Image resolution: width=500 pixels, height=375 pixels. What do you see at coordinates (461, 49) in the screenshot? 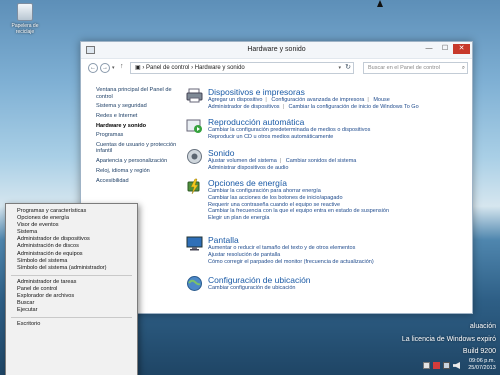
I see `close-button: ✕` at bounding box center [461, 49].